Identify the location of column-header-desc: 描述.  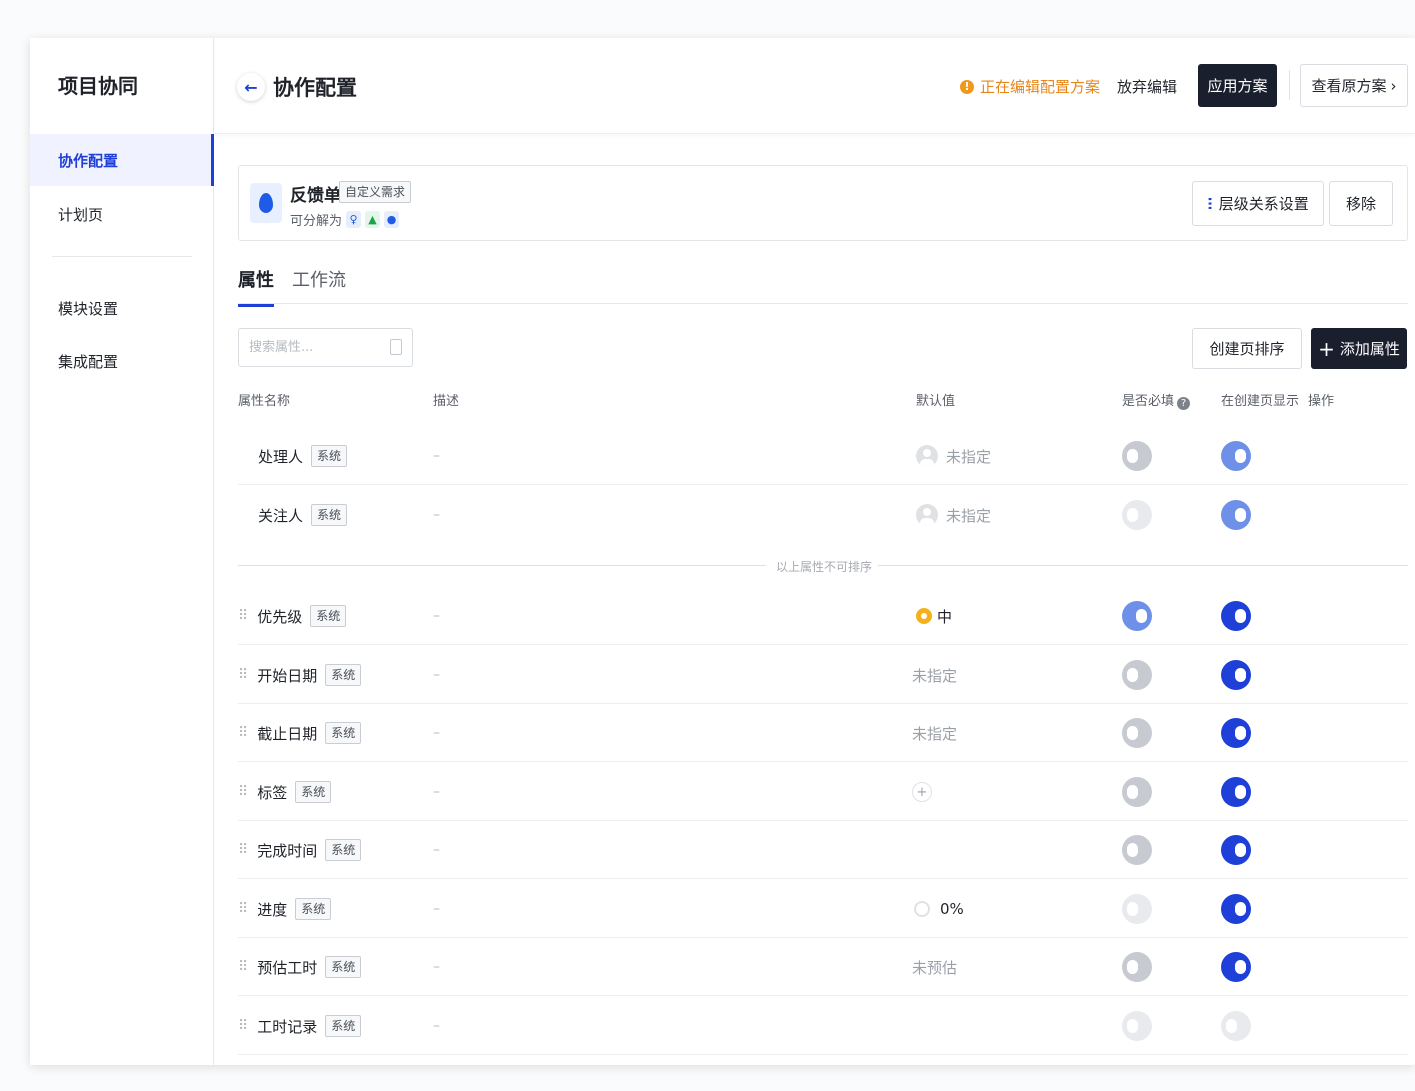
(446, 401).